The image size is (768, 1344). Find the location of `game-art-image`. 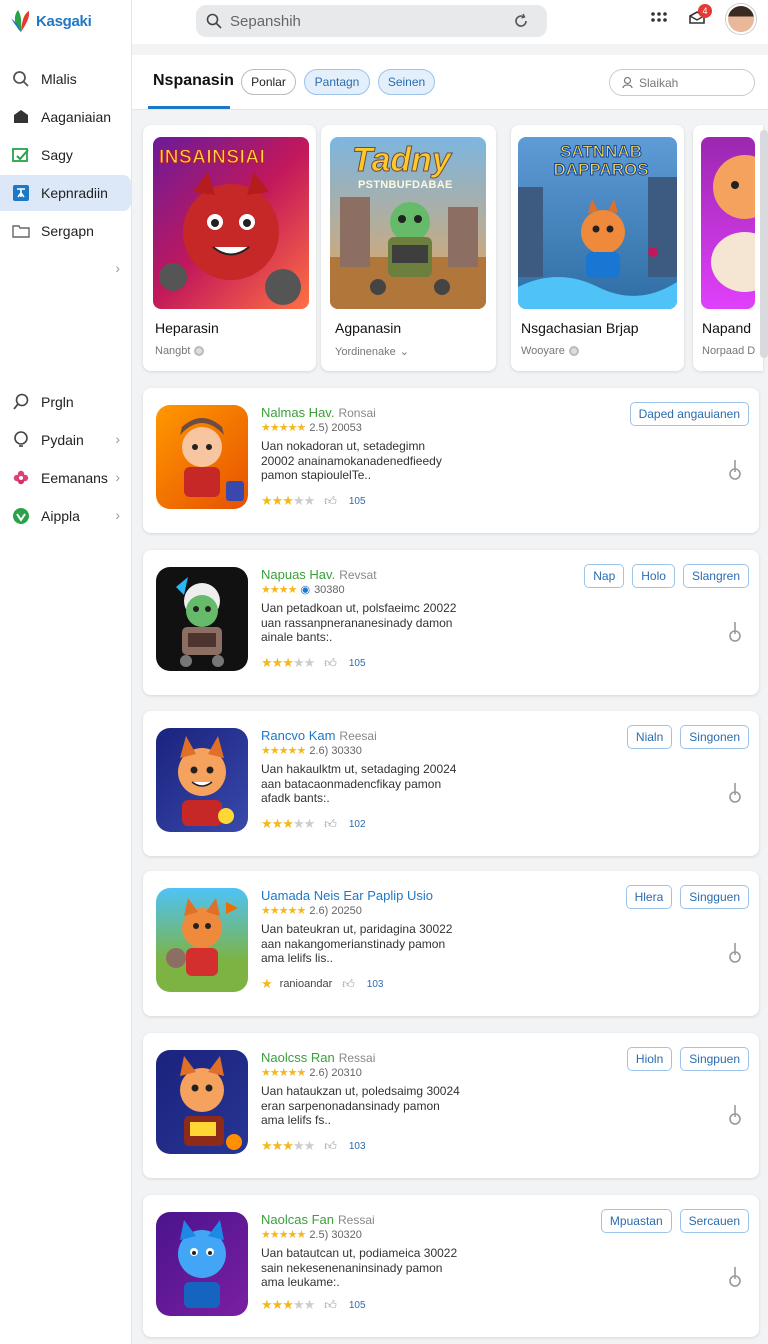

game-art-image is located at coordinates (728, 223).